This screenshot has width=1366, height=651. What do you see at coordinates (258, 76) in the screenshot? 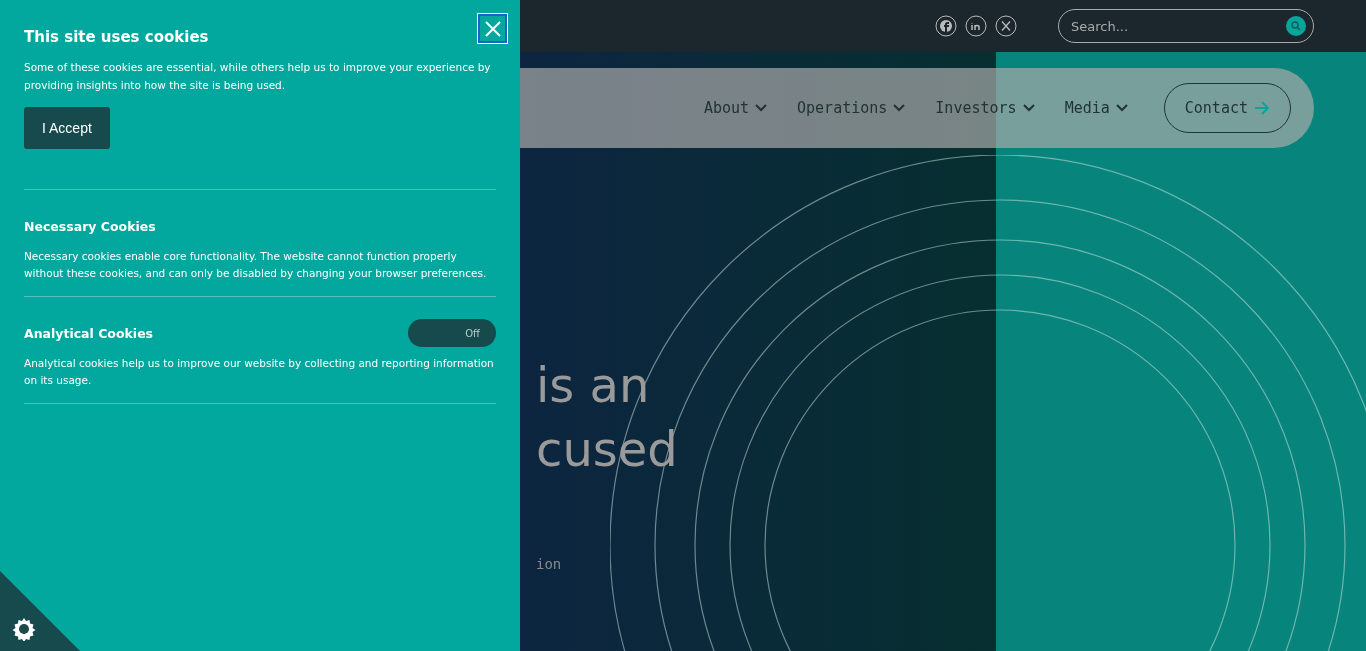
I see `intro-text: Some of these cookies are essential, while others help us to improve your experience by providing insights into how the site is being used.` at bounding box center [258, 76].